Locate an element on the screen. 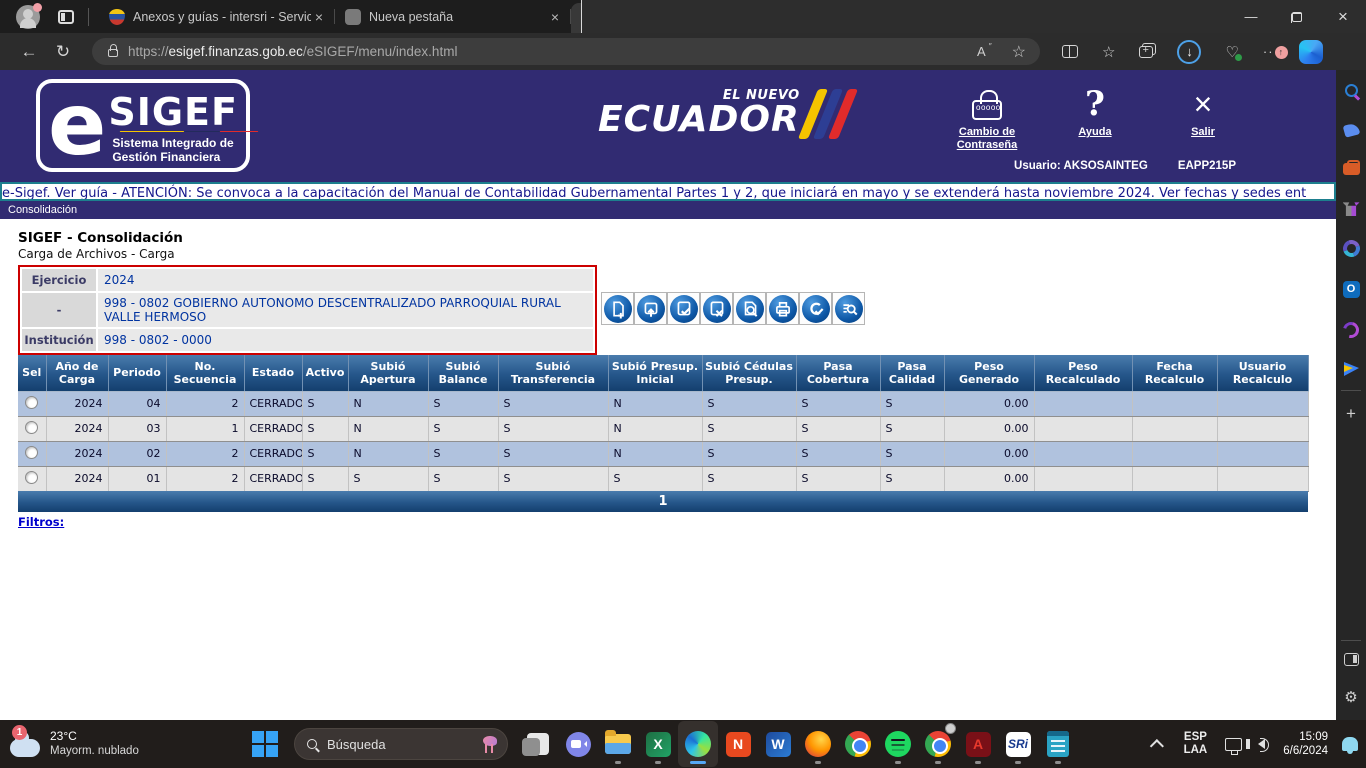 The image size is (1366, 768). upload-document-button is located at coordinates (650, 308).